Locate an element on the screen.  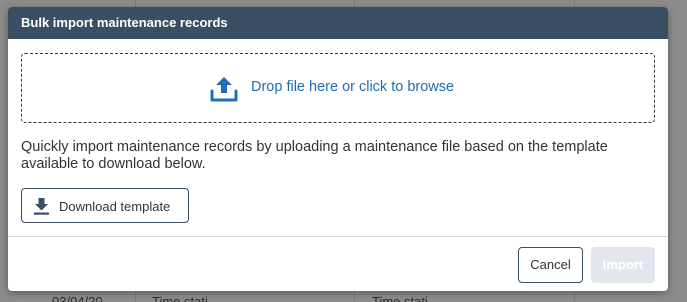
footer-divider is located at coordinates (338, 236).